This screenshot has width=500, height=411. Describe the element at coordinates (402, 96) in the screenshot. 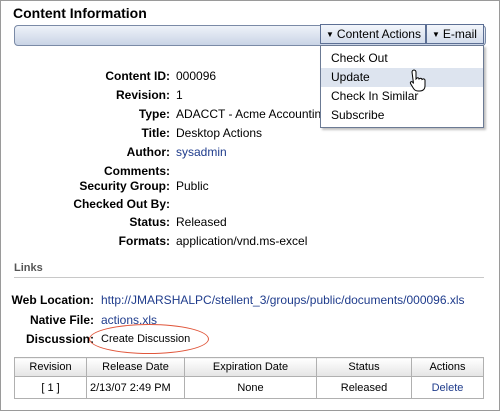

I see `menu-item-check-in-similar: Check In Similar` at that location.